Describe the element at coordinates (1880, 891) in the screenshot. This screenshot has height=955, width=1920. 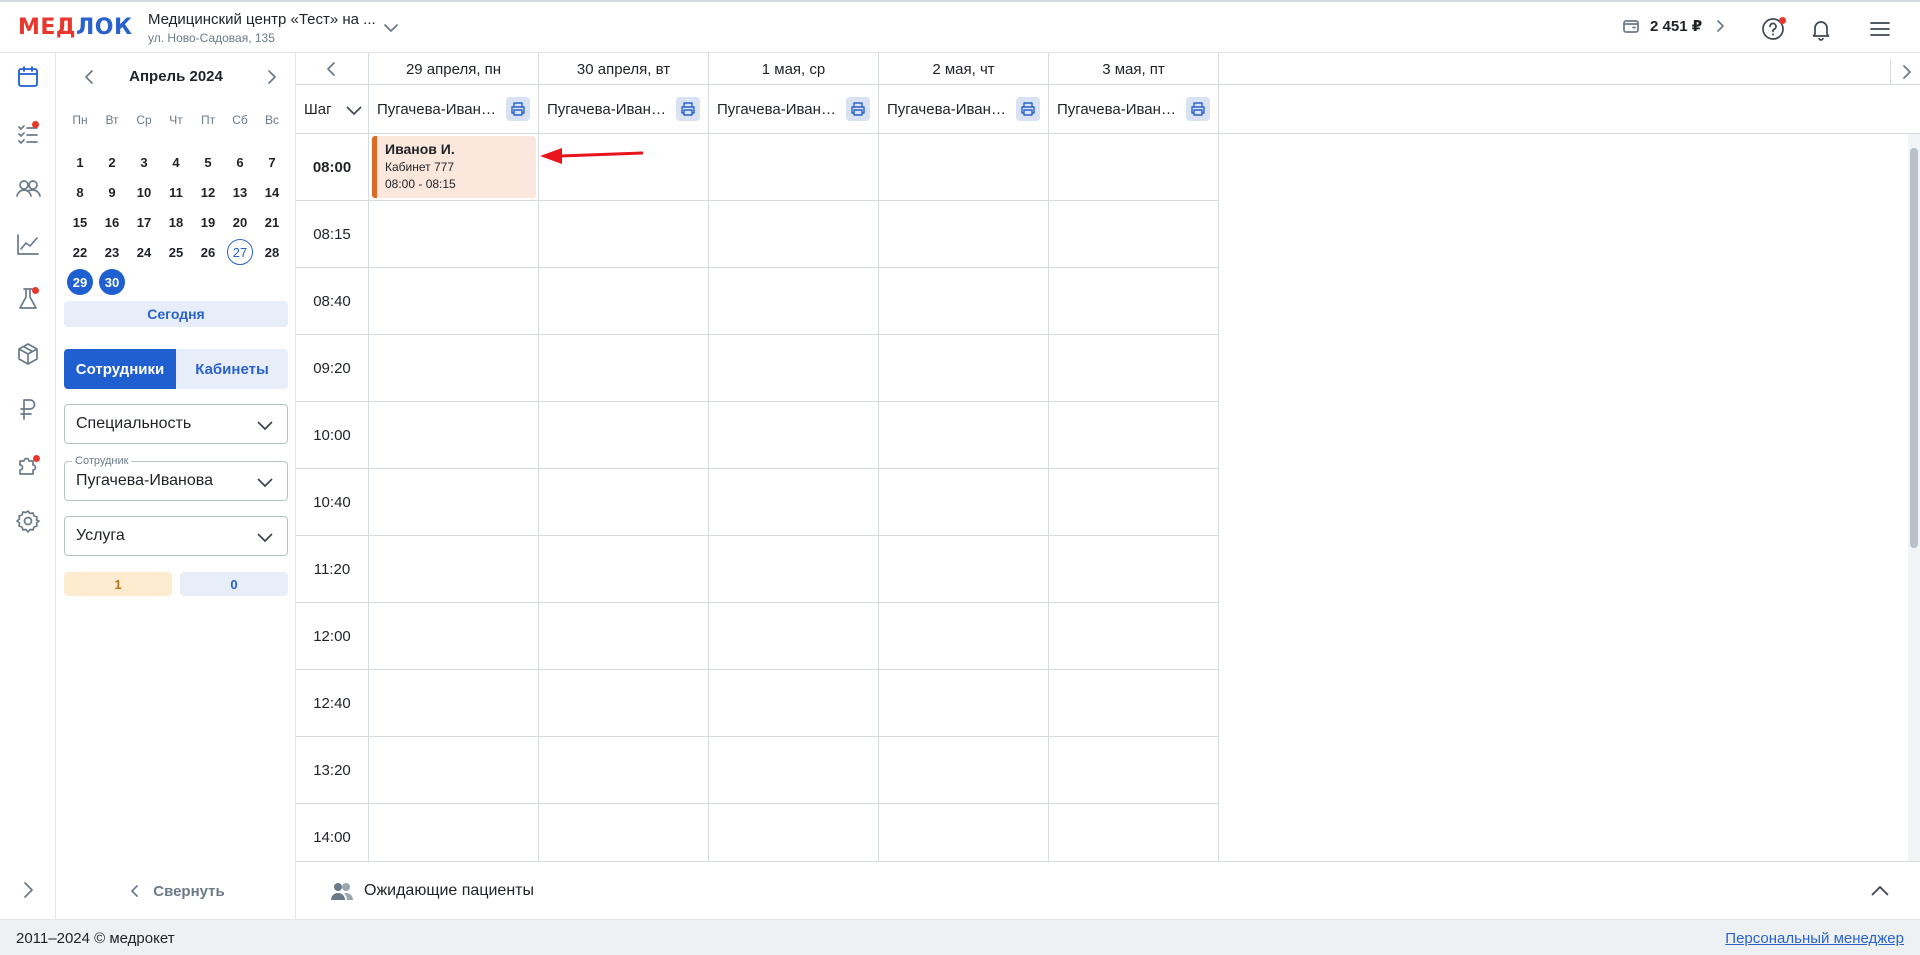
I see `chevron-up-icon` at that location.